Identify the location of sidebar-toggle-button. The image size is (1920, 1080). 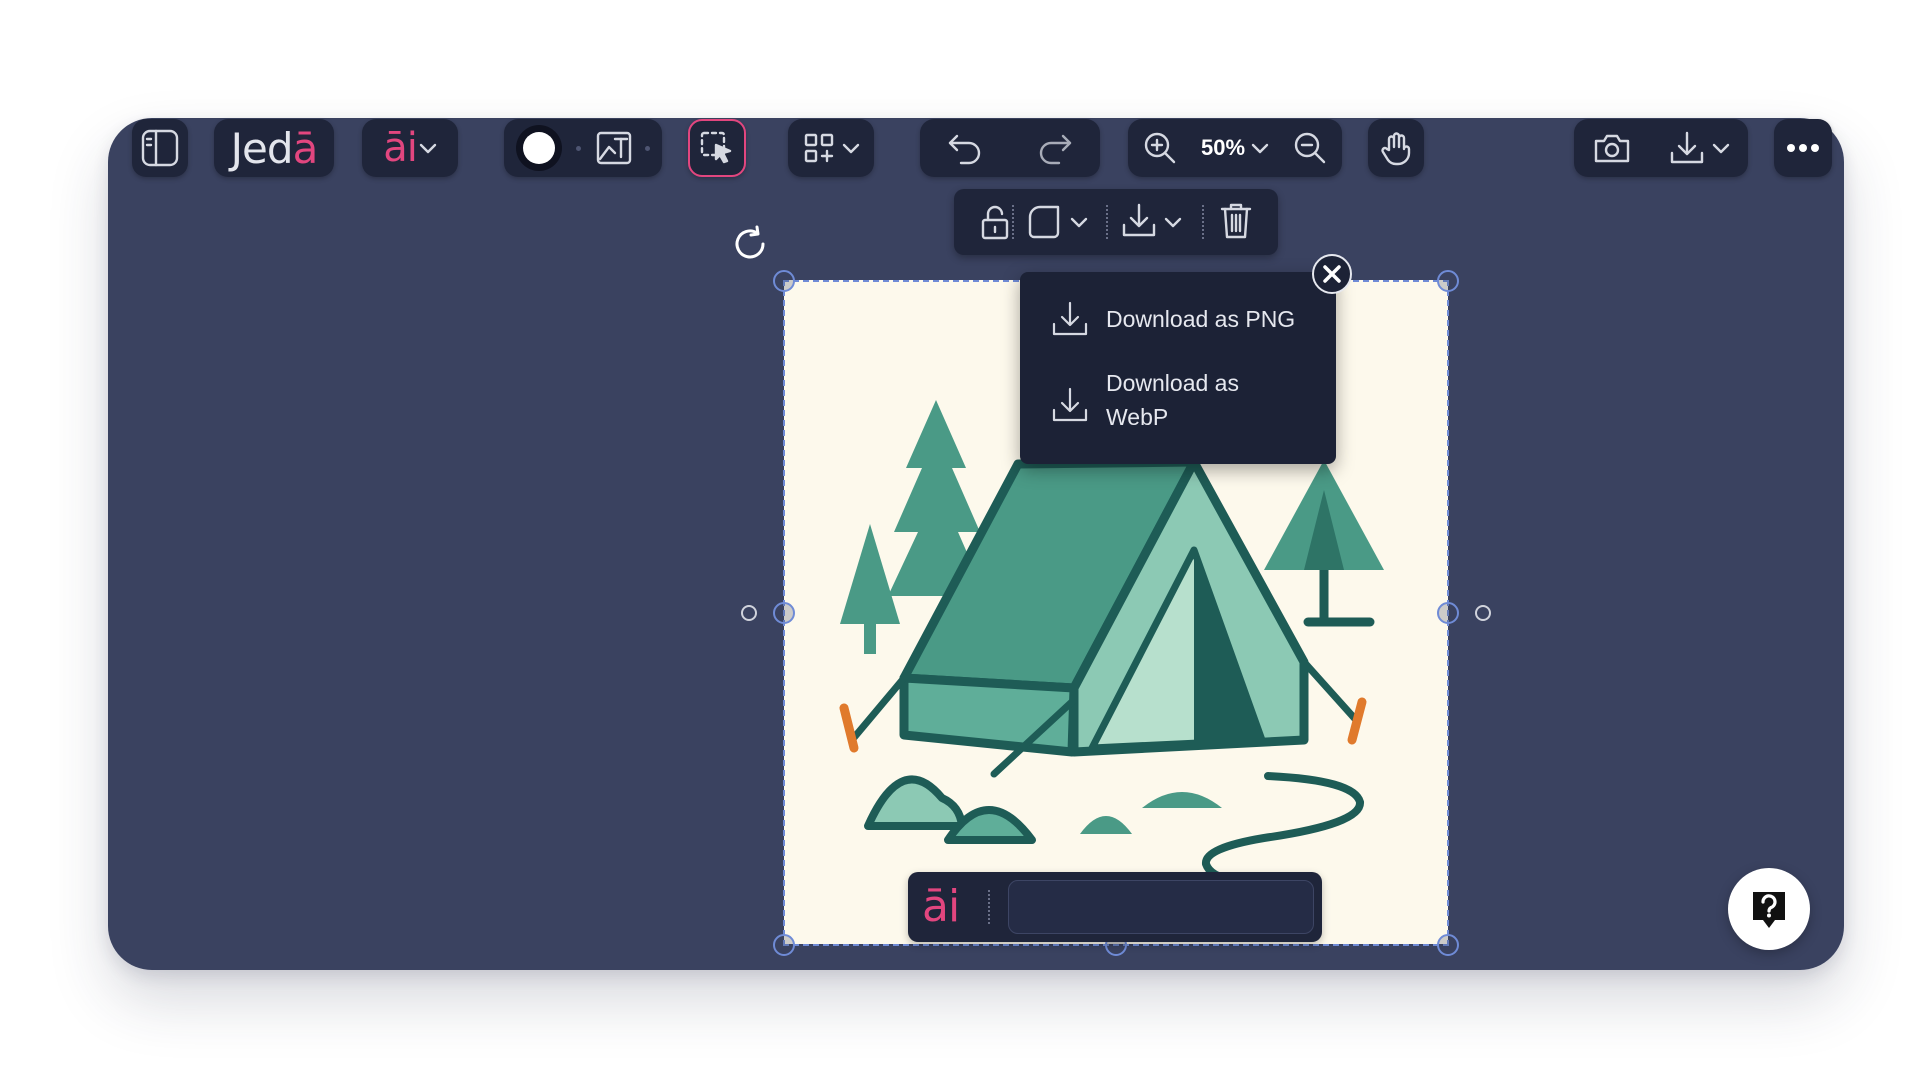
(160, 148).